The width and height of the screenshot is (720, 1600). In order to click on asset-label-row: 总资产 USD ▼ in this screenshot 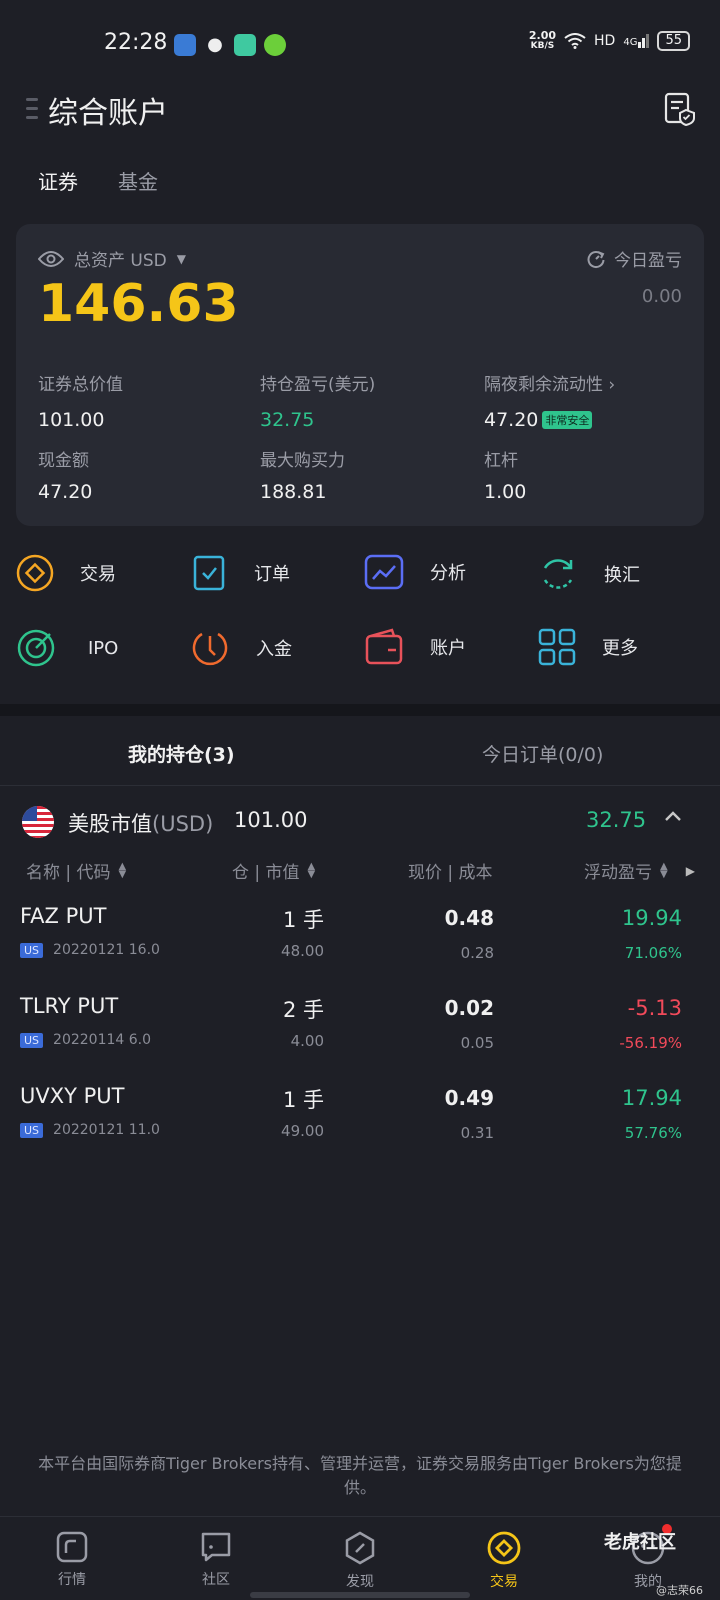, I will do `click(112, 258)`.